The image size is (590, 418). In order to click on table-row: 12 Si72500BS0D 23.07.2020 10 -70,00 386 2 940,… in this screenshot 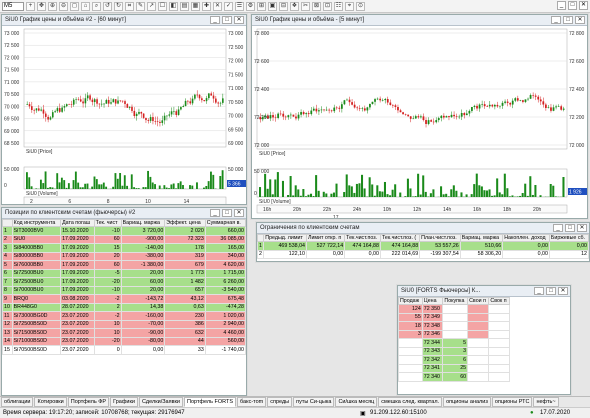, I will do `click(124, 324)`.